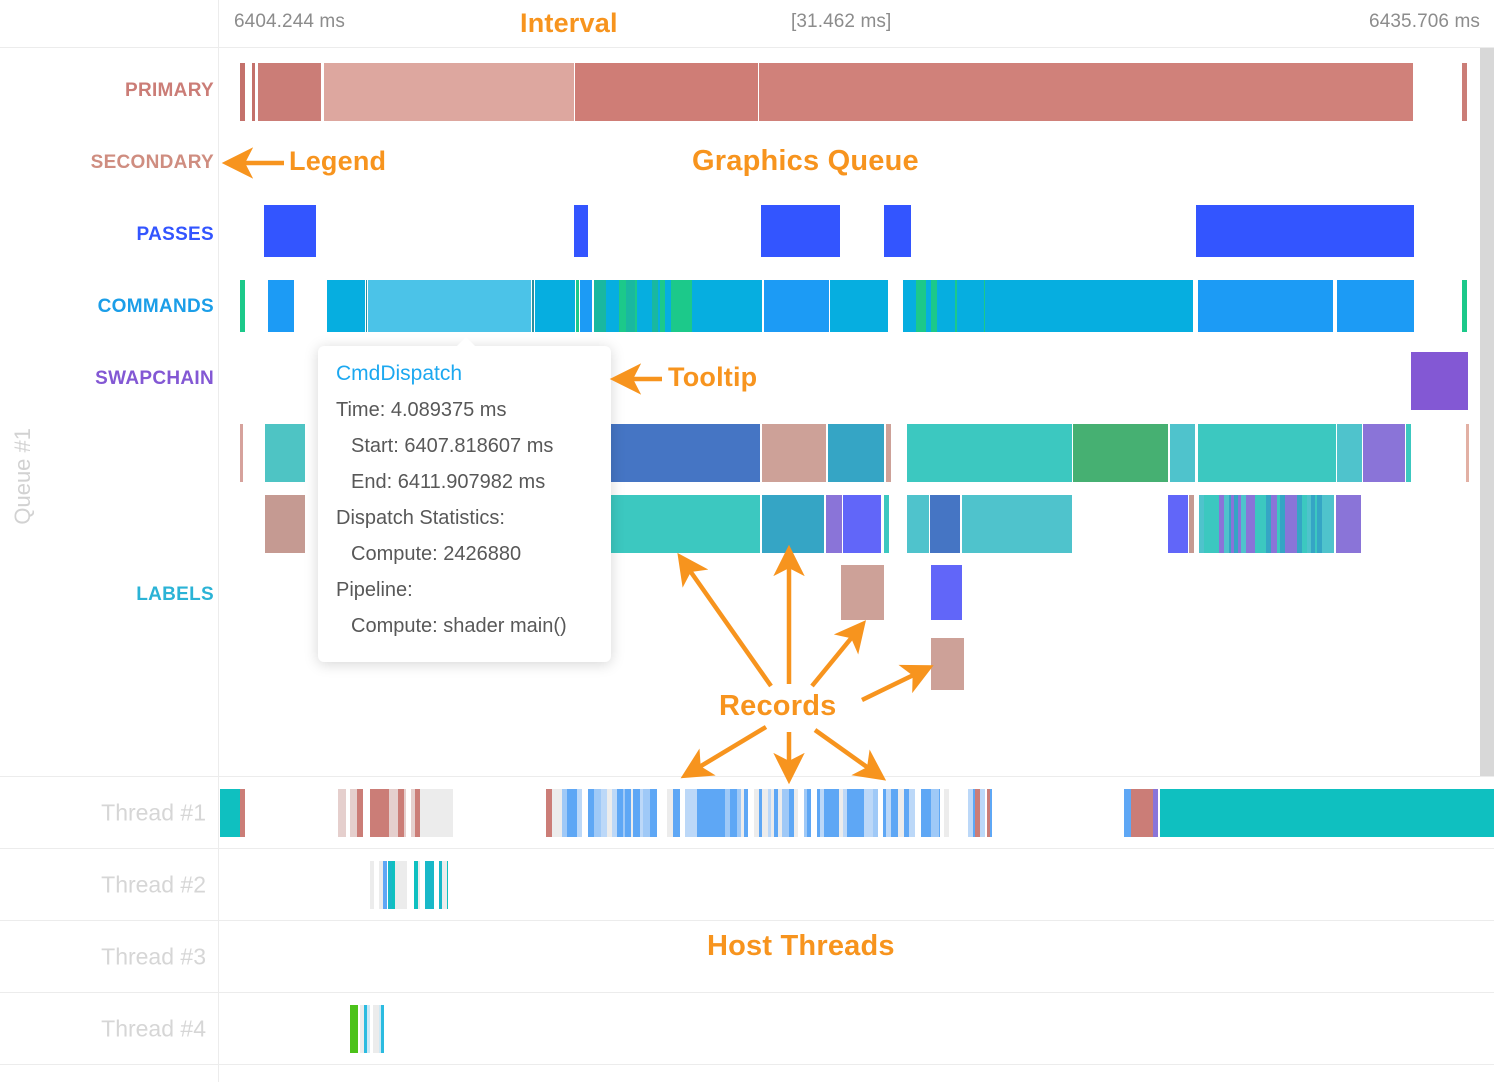  Describe the element at coordinates (747, 231) in the screenshot. I see `track-passes` at that location.